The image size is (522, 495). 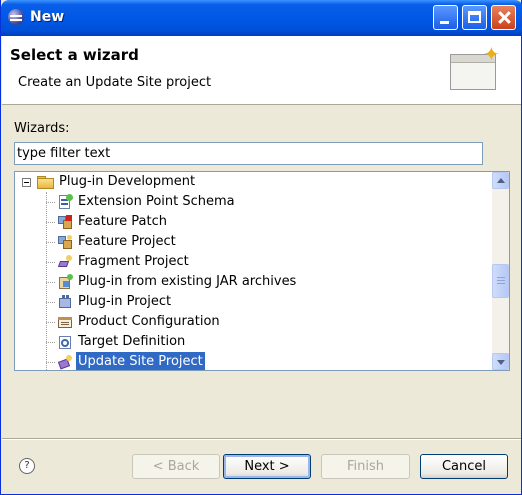 What do you see at coordinates (445, 17) in the screenshot?
I see `minimize-button` at bounding box center [445, 17].